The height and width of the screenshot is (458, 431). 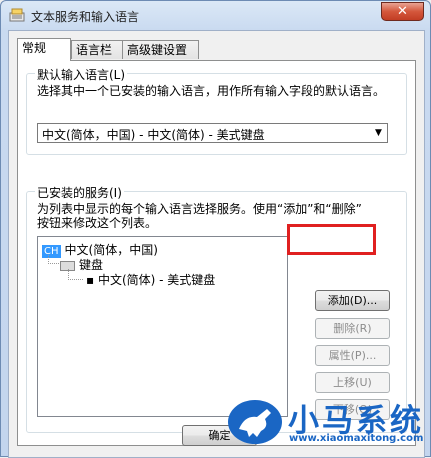 I want to click on chevron-down-icon: ▼, so click(x=378, y=133).